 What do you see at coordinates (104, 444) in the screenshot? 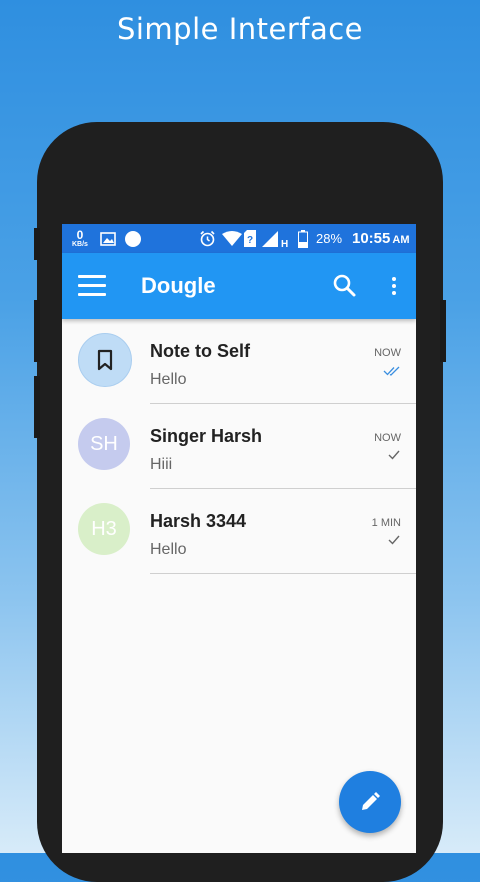
I see `avatar: SH` at bounding box center [104, 444].